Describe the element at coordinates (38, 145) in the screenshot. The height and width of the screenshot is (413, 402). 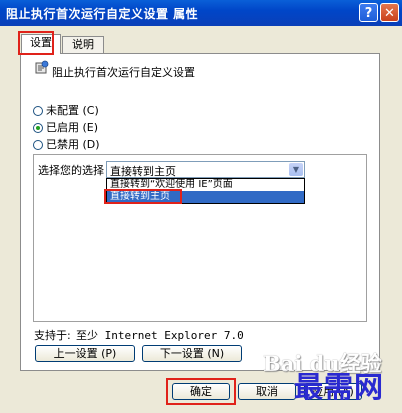
I see `radio-disabled-circle` at that location.